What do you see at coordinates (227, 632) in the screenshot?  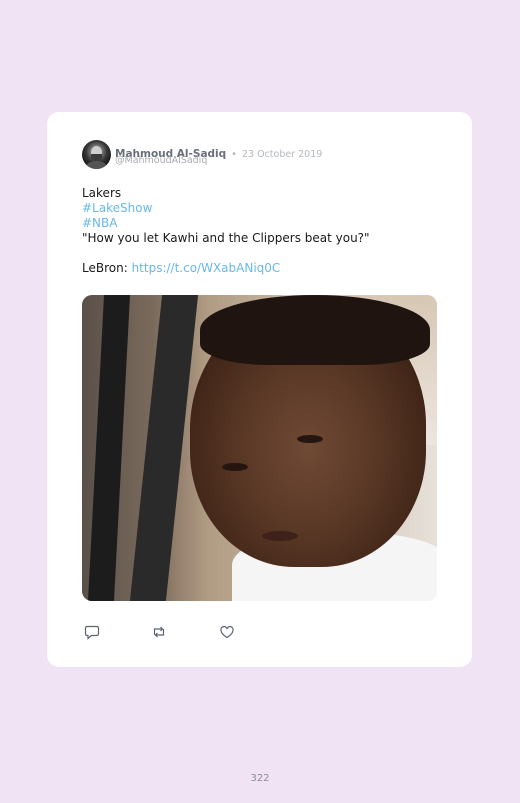 I see `like-icon` at bounding box center [227, 632].